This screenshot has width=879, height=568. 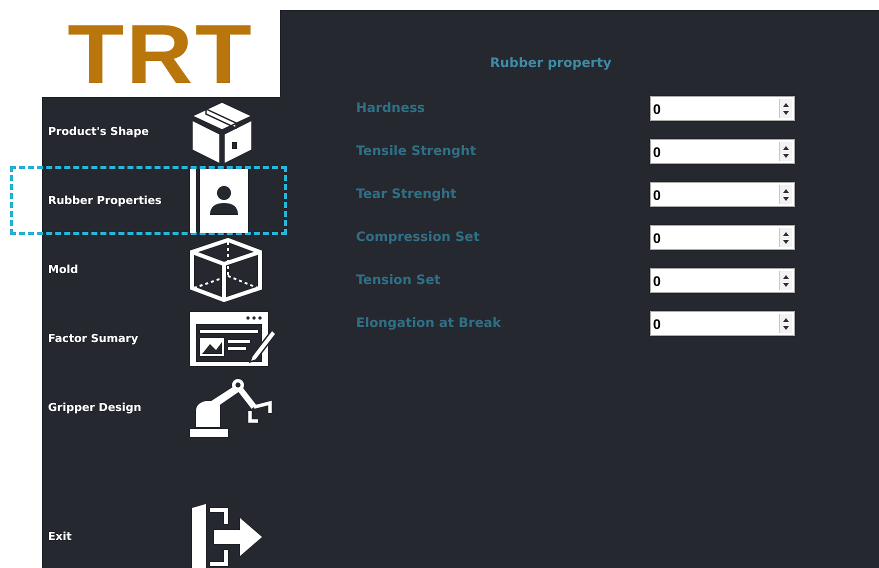 What do you see at coordinates (429, 323) in the screenshot?
I see `field-label: Elongation at Break` at bounding box center [429, 323].